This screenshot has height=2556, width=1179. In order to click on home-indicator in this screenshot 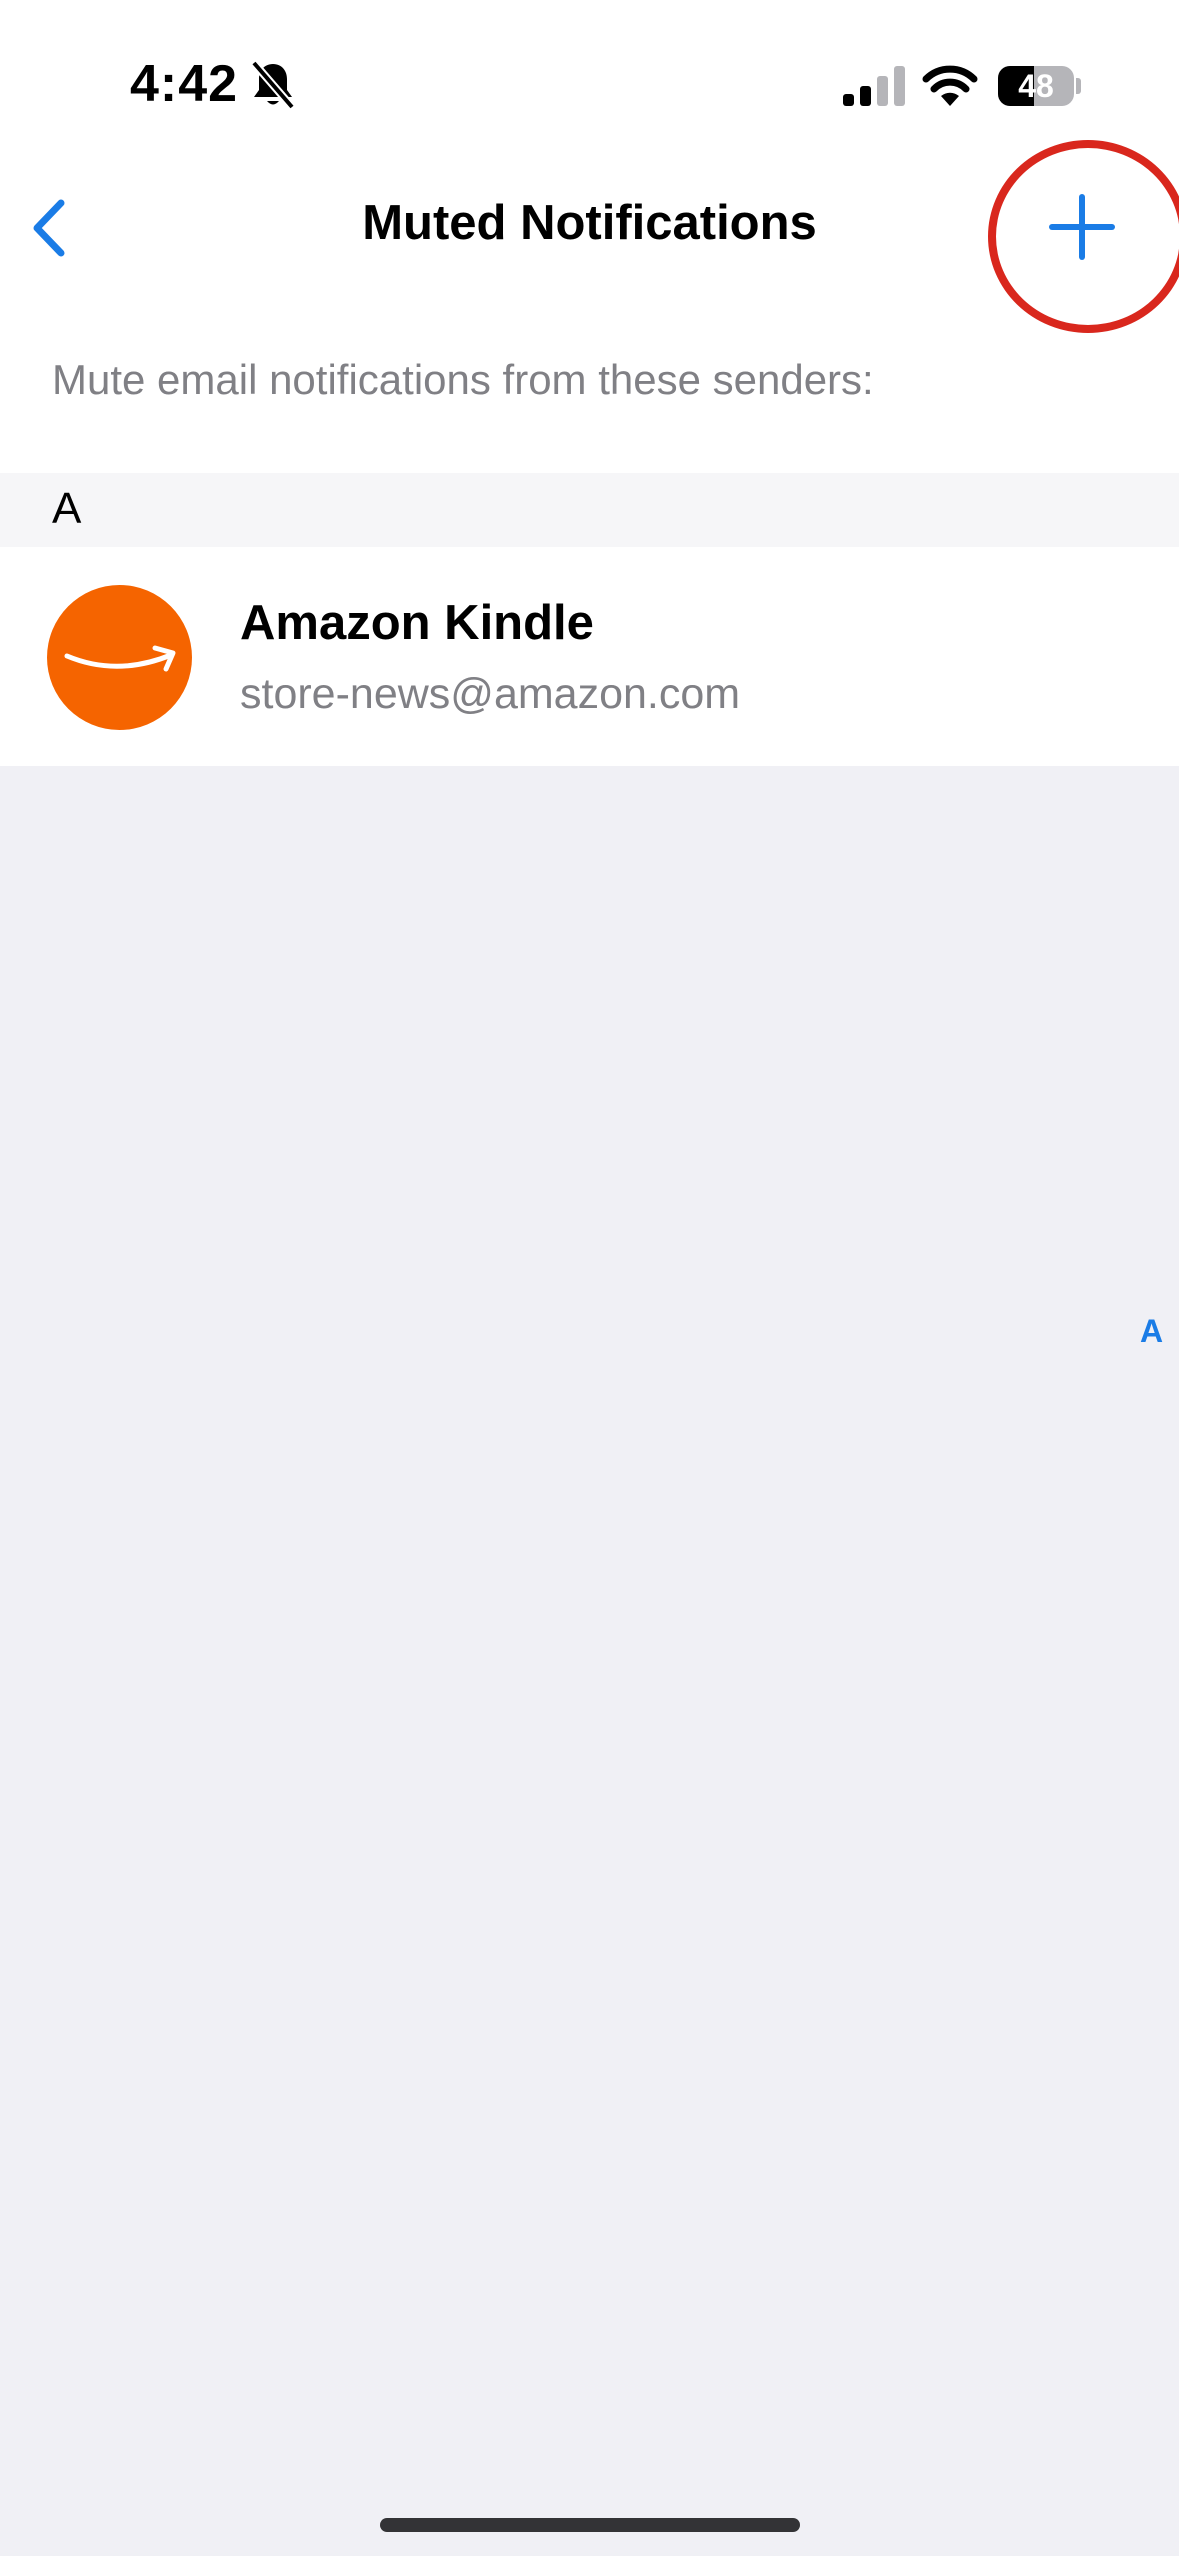, I will do `click(590, 2525)`.